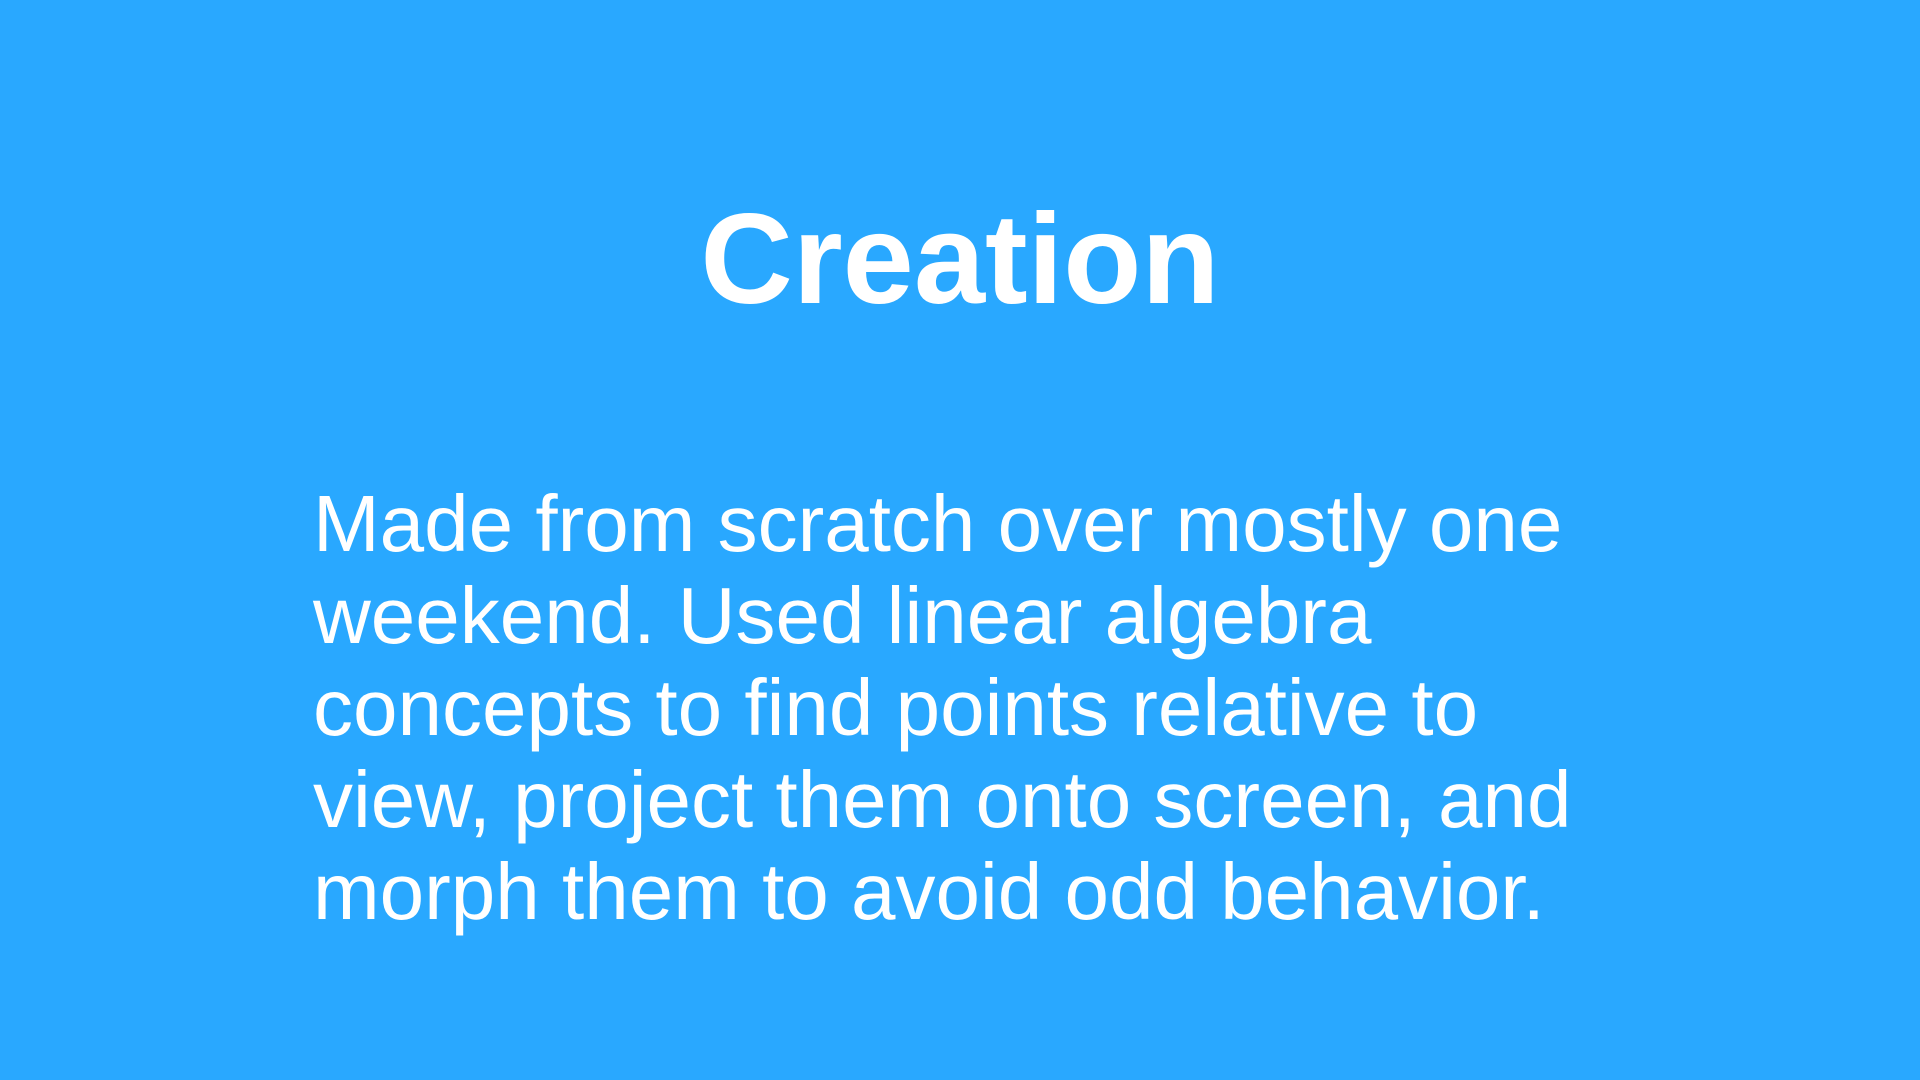  Describe the element at coordinates (842, 615) in the screenshot. I see `body-line: weekend. Used linear algebra` at that location.